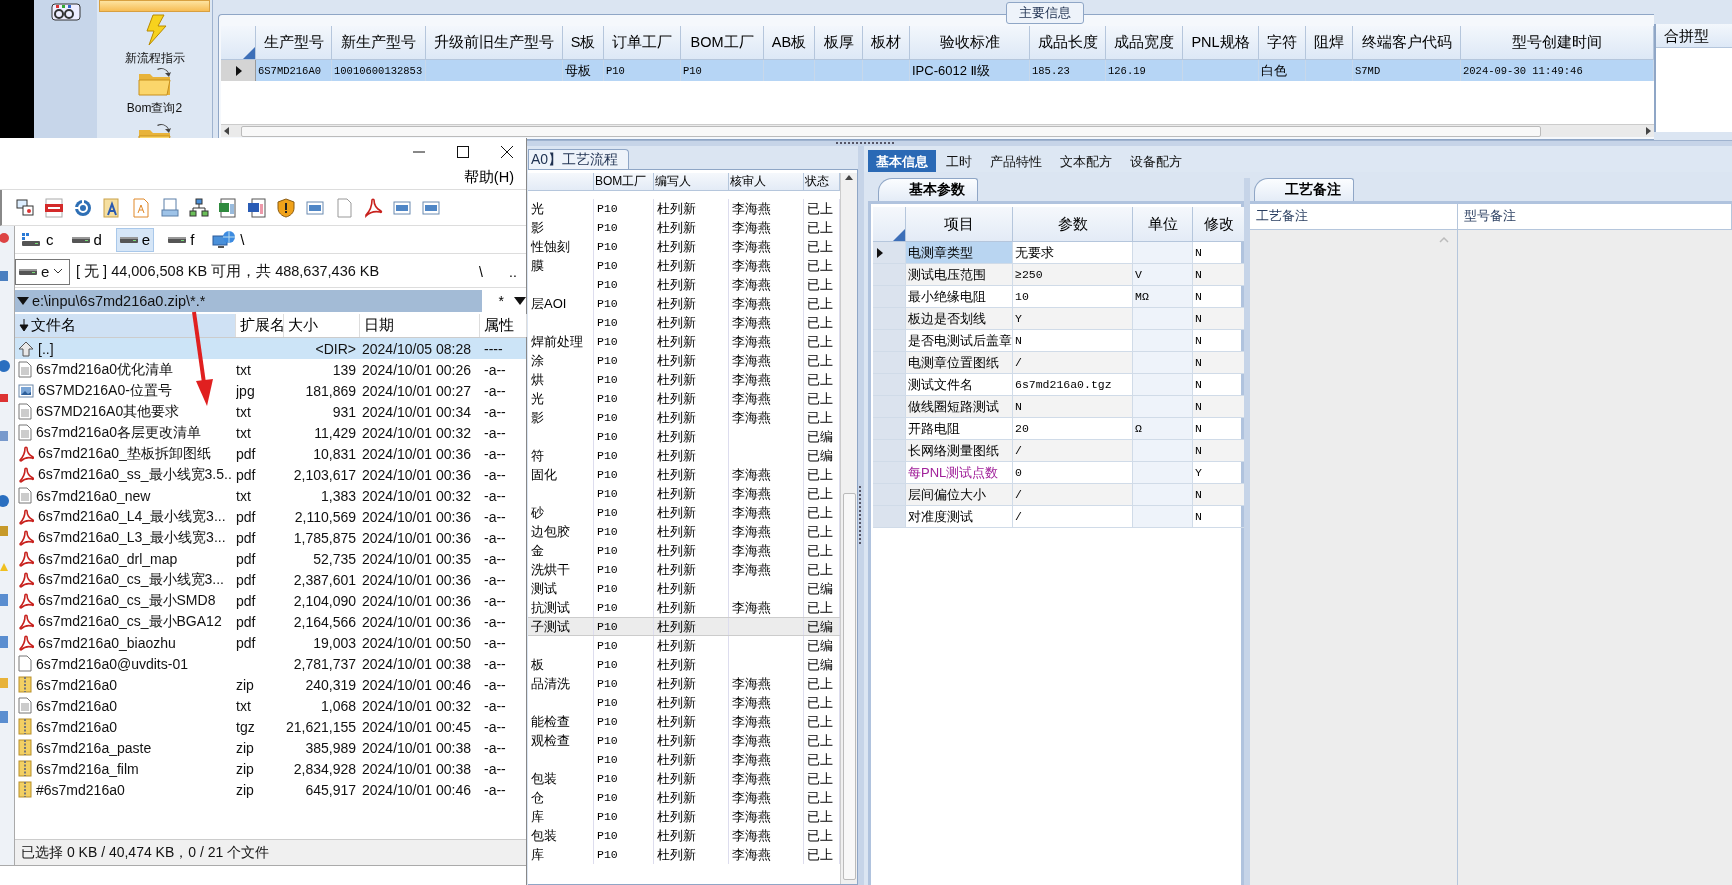  What do you see at coordinates (246, 537) in the screenshot?
I see `file-extension: pdf` at bounding box center [246, 537].